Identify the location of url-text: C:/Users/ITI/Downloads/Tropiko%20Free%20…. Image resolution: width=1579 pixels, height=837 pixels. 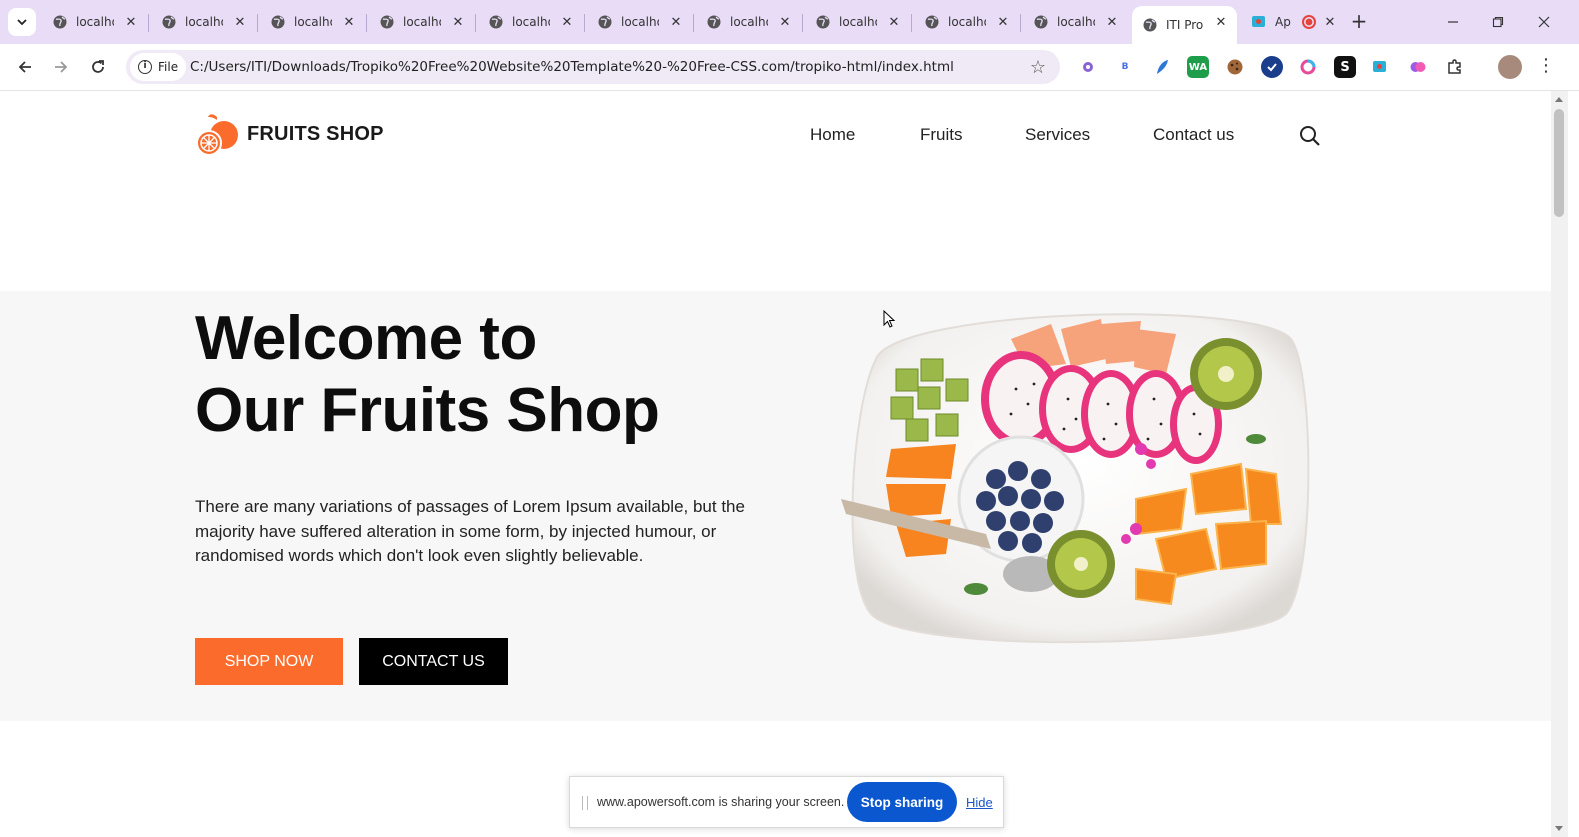
(572, 67).